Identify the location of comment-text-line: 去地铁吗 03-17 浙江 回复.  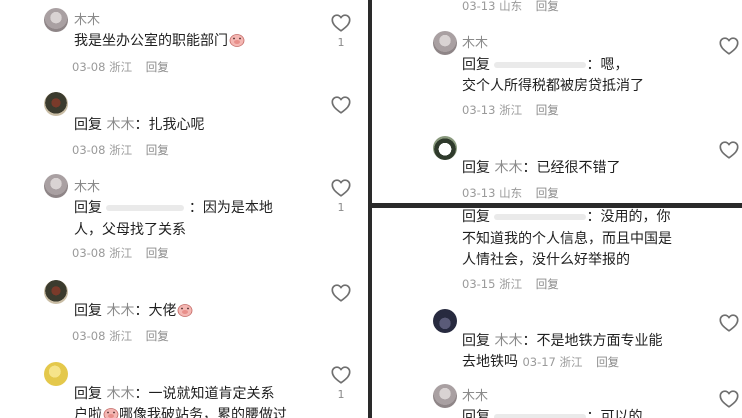
(541, 362).